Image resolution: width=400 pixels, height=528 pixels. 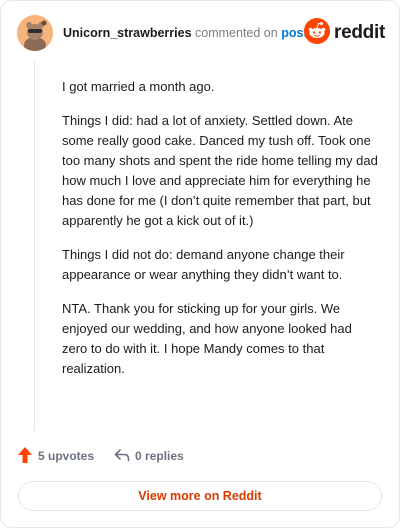 I want to click on upvotes-button: 5 upvotes, so click(x=55, y=456).